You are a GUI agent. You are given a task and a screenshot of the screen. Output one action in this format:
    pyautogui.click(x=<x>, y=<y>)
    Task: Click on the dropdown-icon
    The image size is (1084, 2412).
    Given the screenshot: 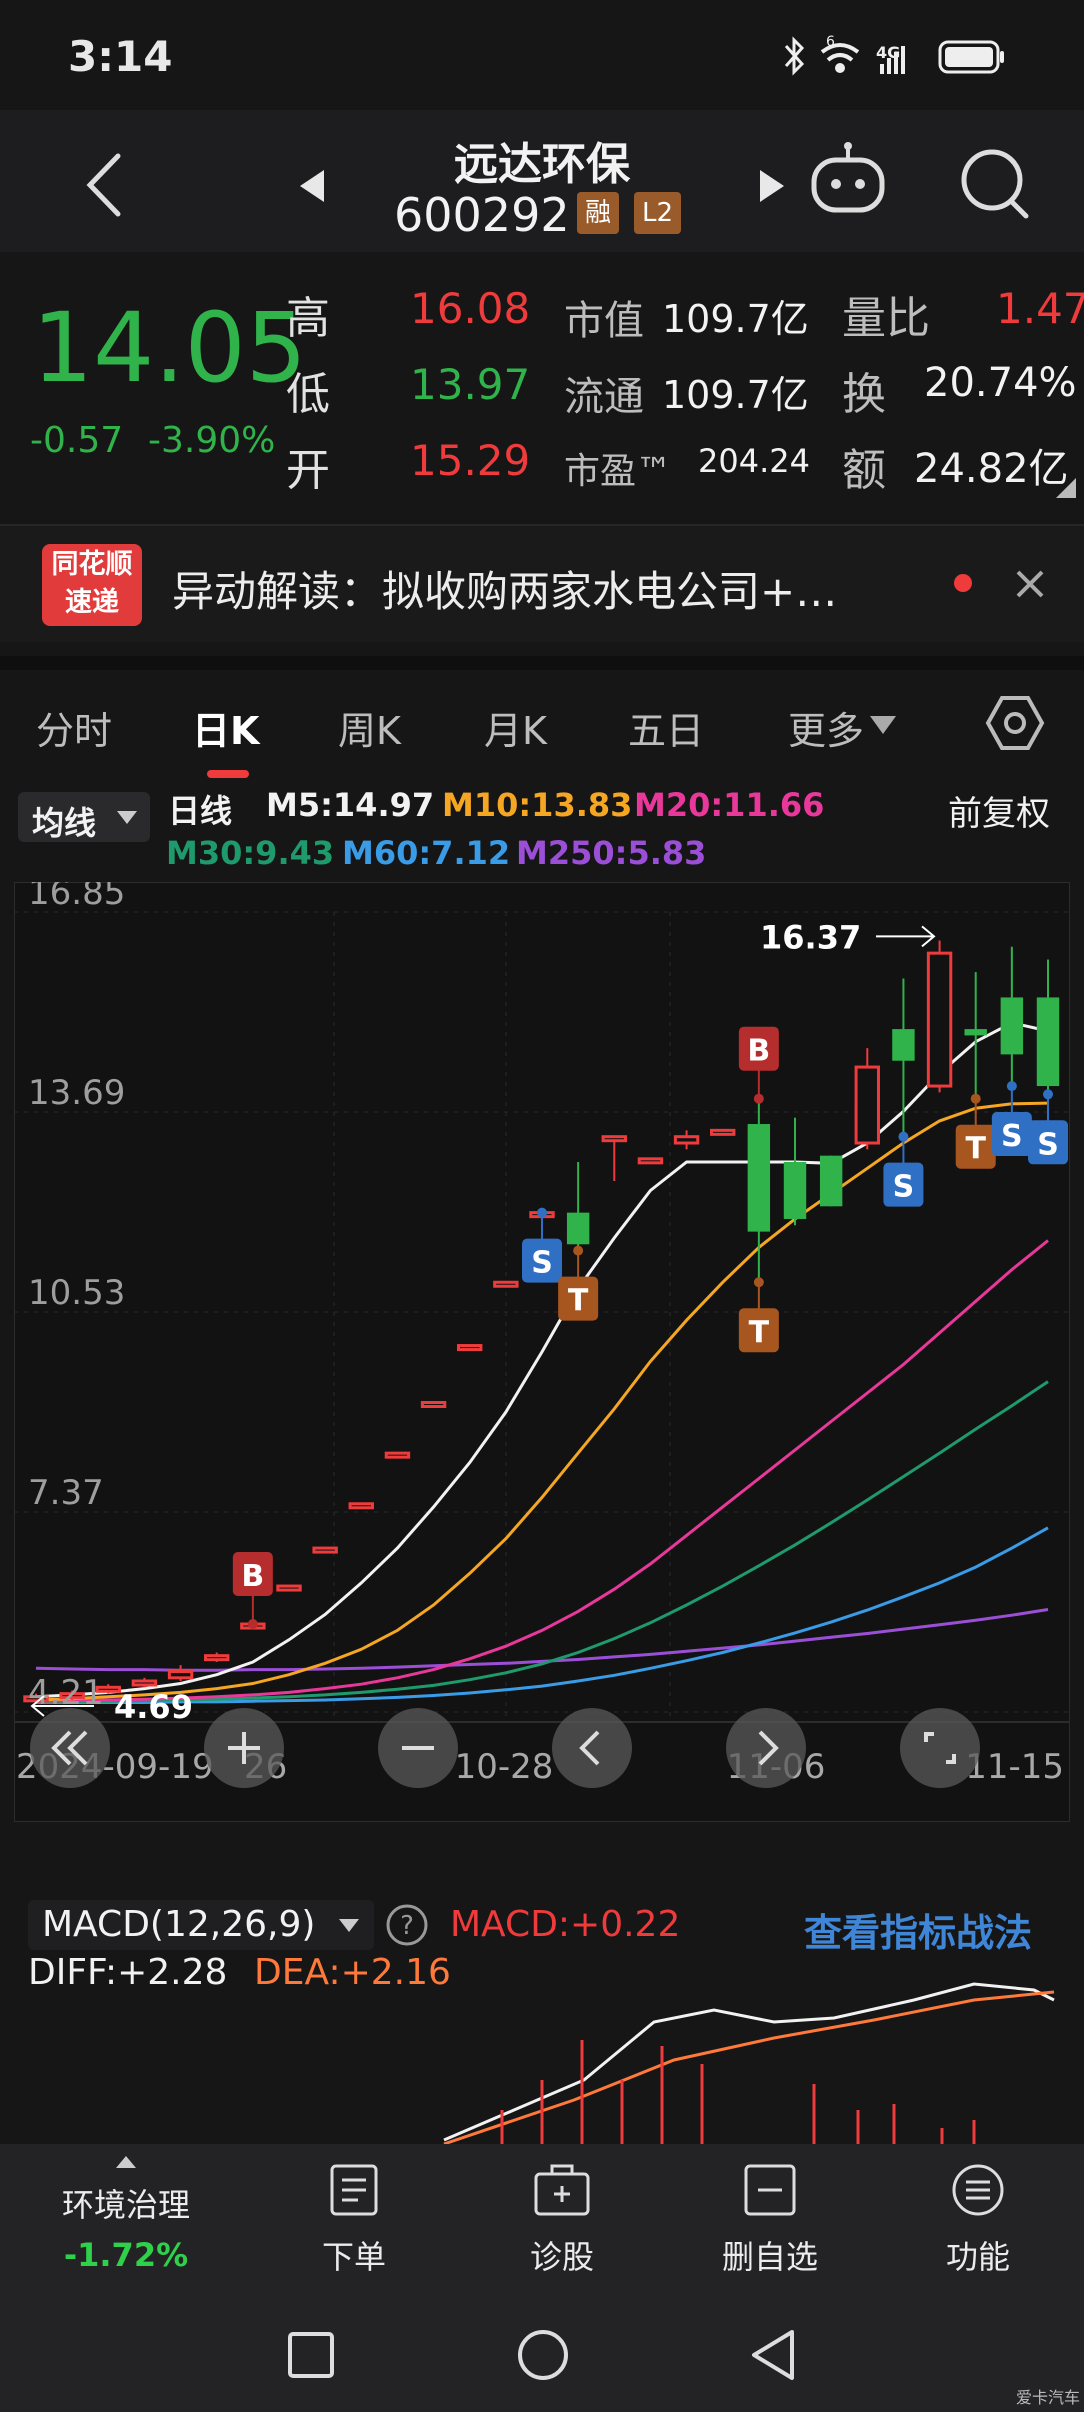 What is the action you would take?
    pyautogui.click(x=883, y=725)
    